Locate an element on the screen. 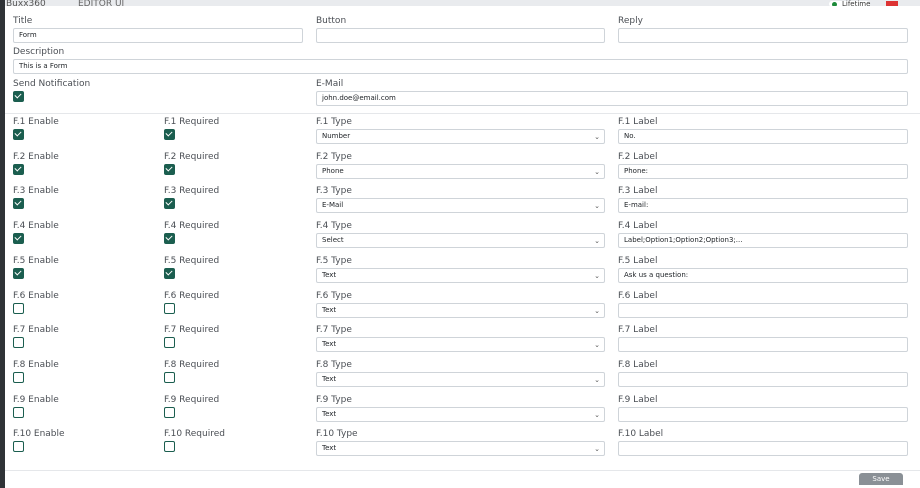  field-type-label: F.8 Type is located at coordinates (334, 364).